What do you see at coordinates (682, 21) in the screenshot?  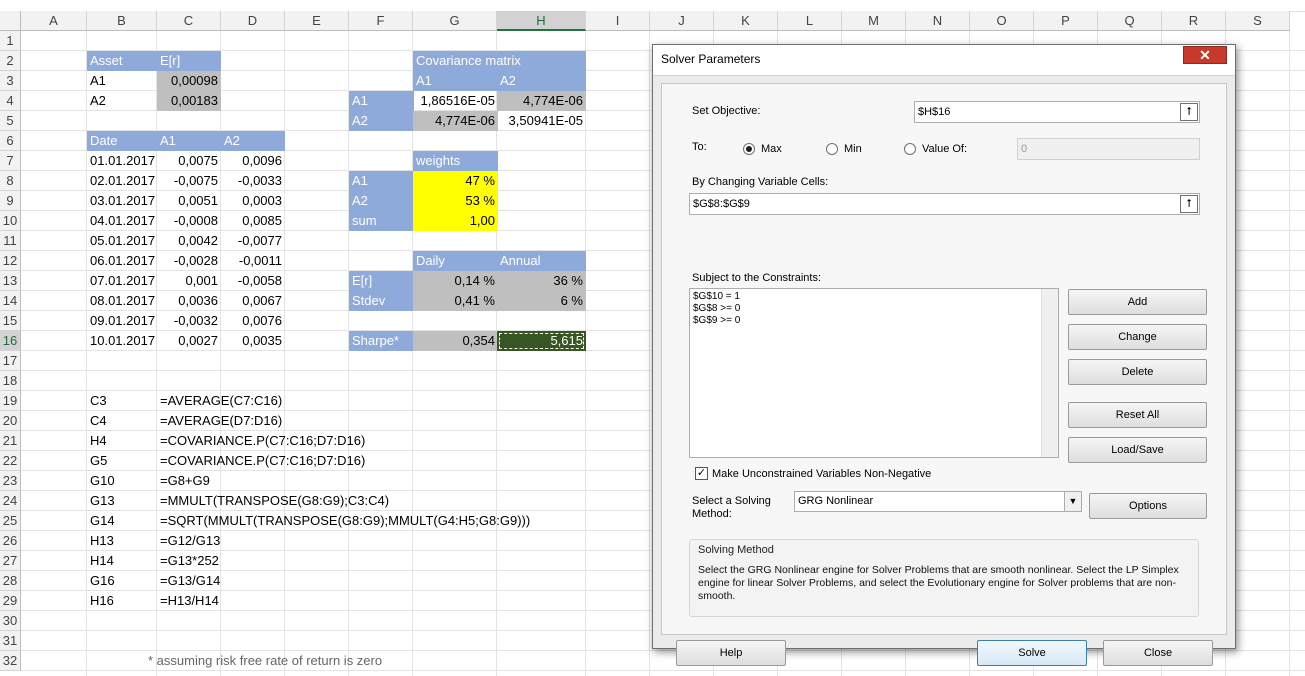 I see `column-header: J` at bounding box center [682, 21].